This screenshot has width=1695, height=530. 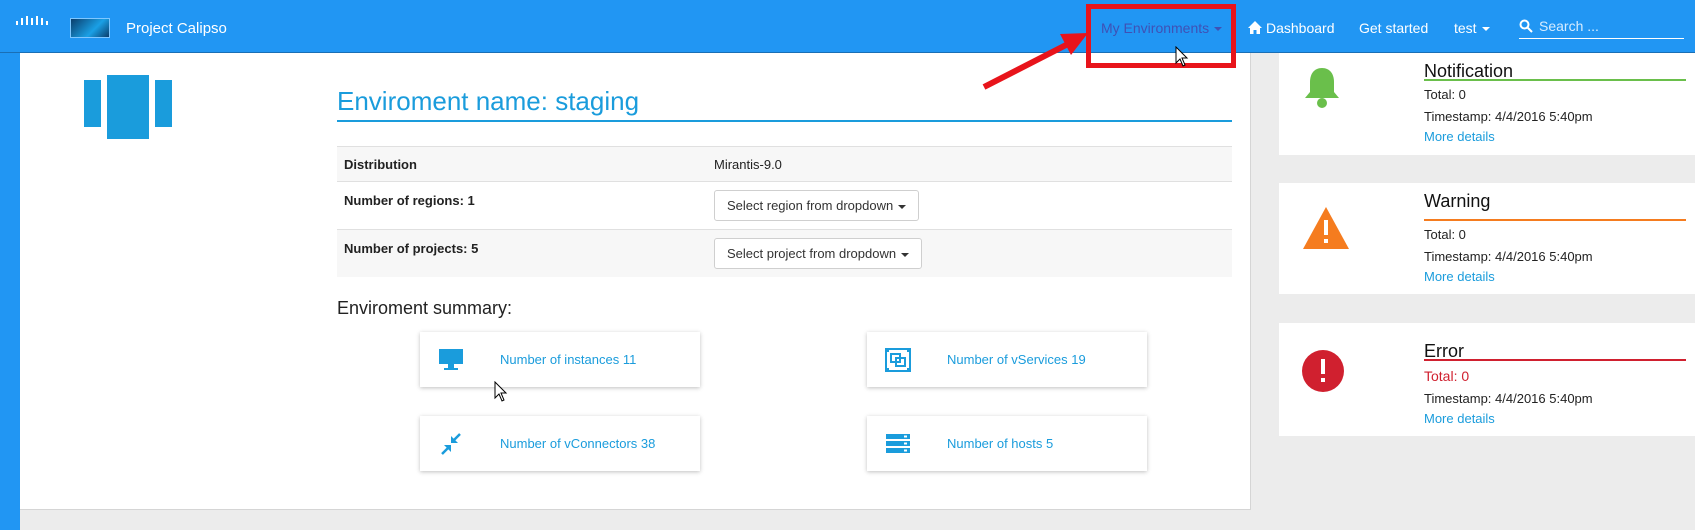 I want to click on notification-underline, so click(x=1555, y=80).